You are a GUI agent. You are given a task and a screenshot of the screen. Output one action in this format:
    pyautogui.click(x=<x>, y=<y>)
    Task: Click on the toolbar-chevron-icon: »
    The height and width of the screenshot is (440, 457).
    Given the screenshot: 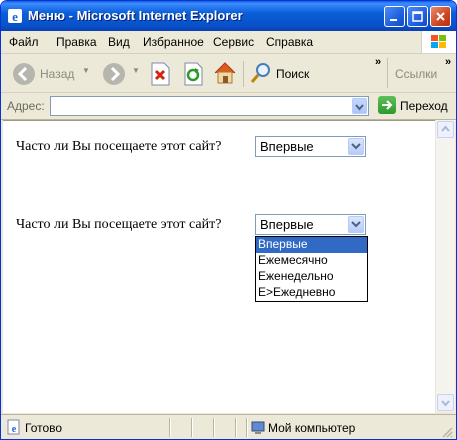 What is the action you would take?
    pyautogui.click(x=378, y=62)
    